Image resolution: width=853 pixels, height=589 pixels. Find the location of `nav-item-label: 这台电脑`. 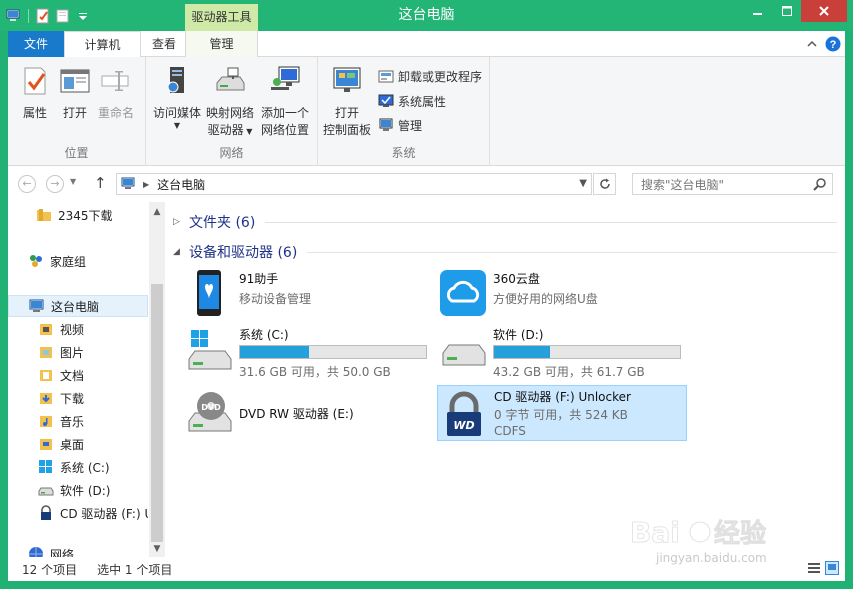

nav-item-label: 这台电脑 is located at coordinates (75, 306).